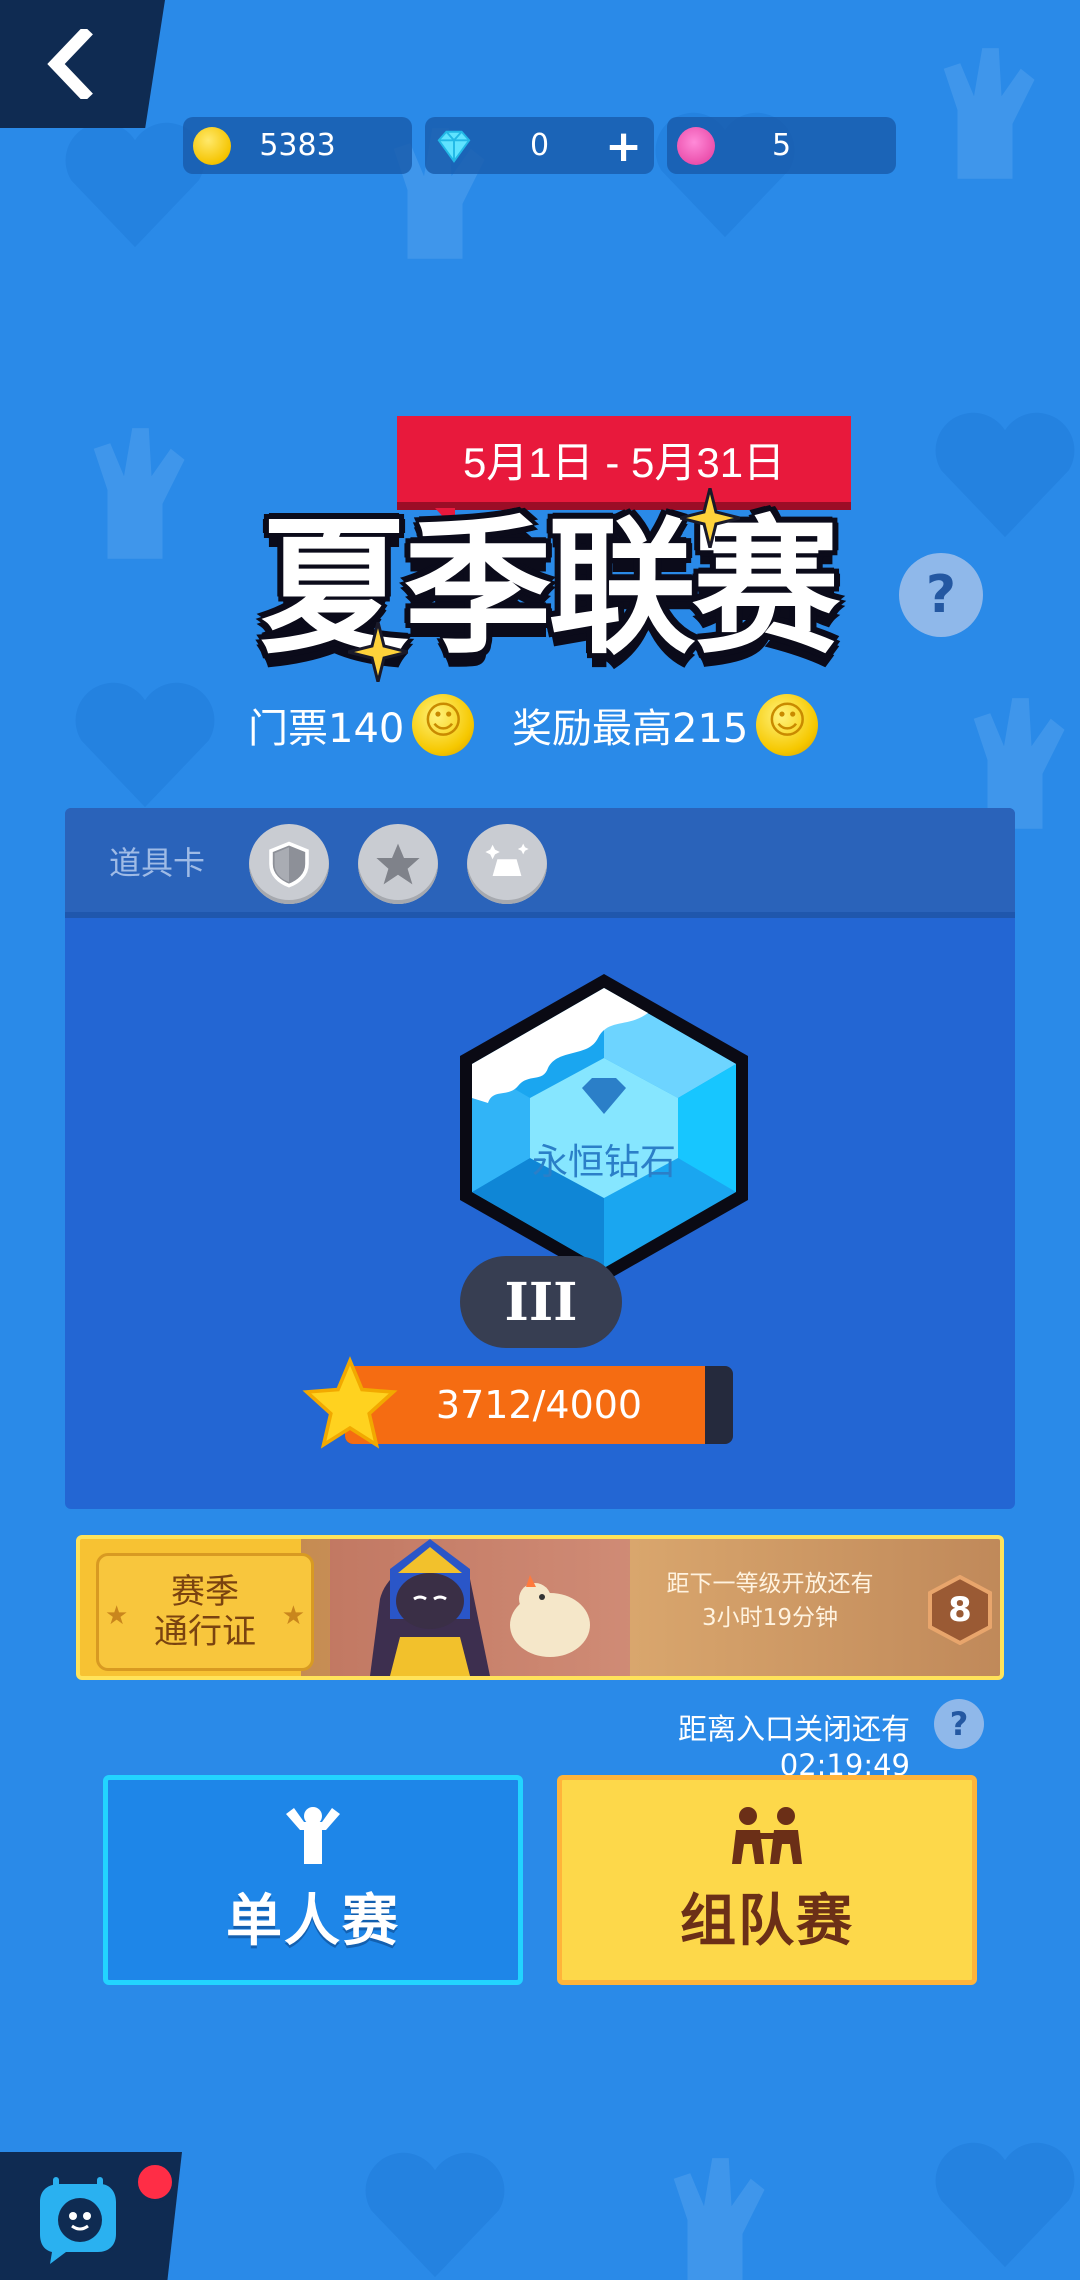 The width and height of the screenshot is (1080, 2280). I want to click on season-pass-level-value: 8, so click(960, 1610).